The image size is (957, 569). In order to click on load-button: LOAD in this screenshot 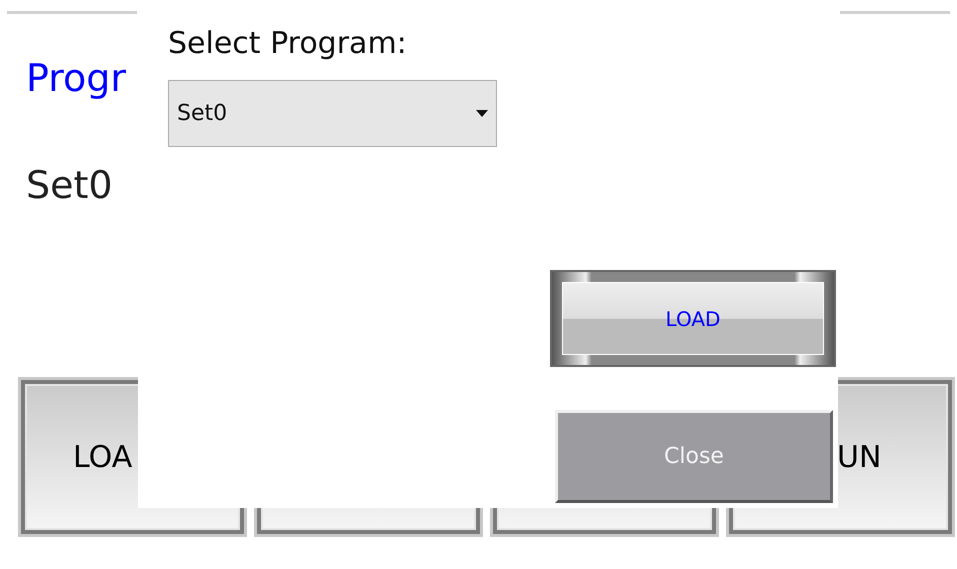, I will do `click(693, 318)`.